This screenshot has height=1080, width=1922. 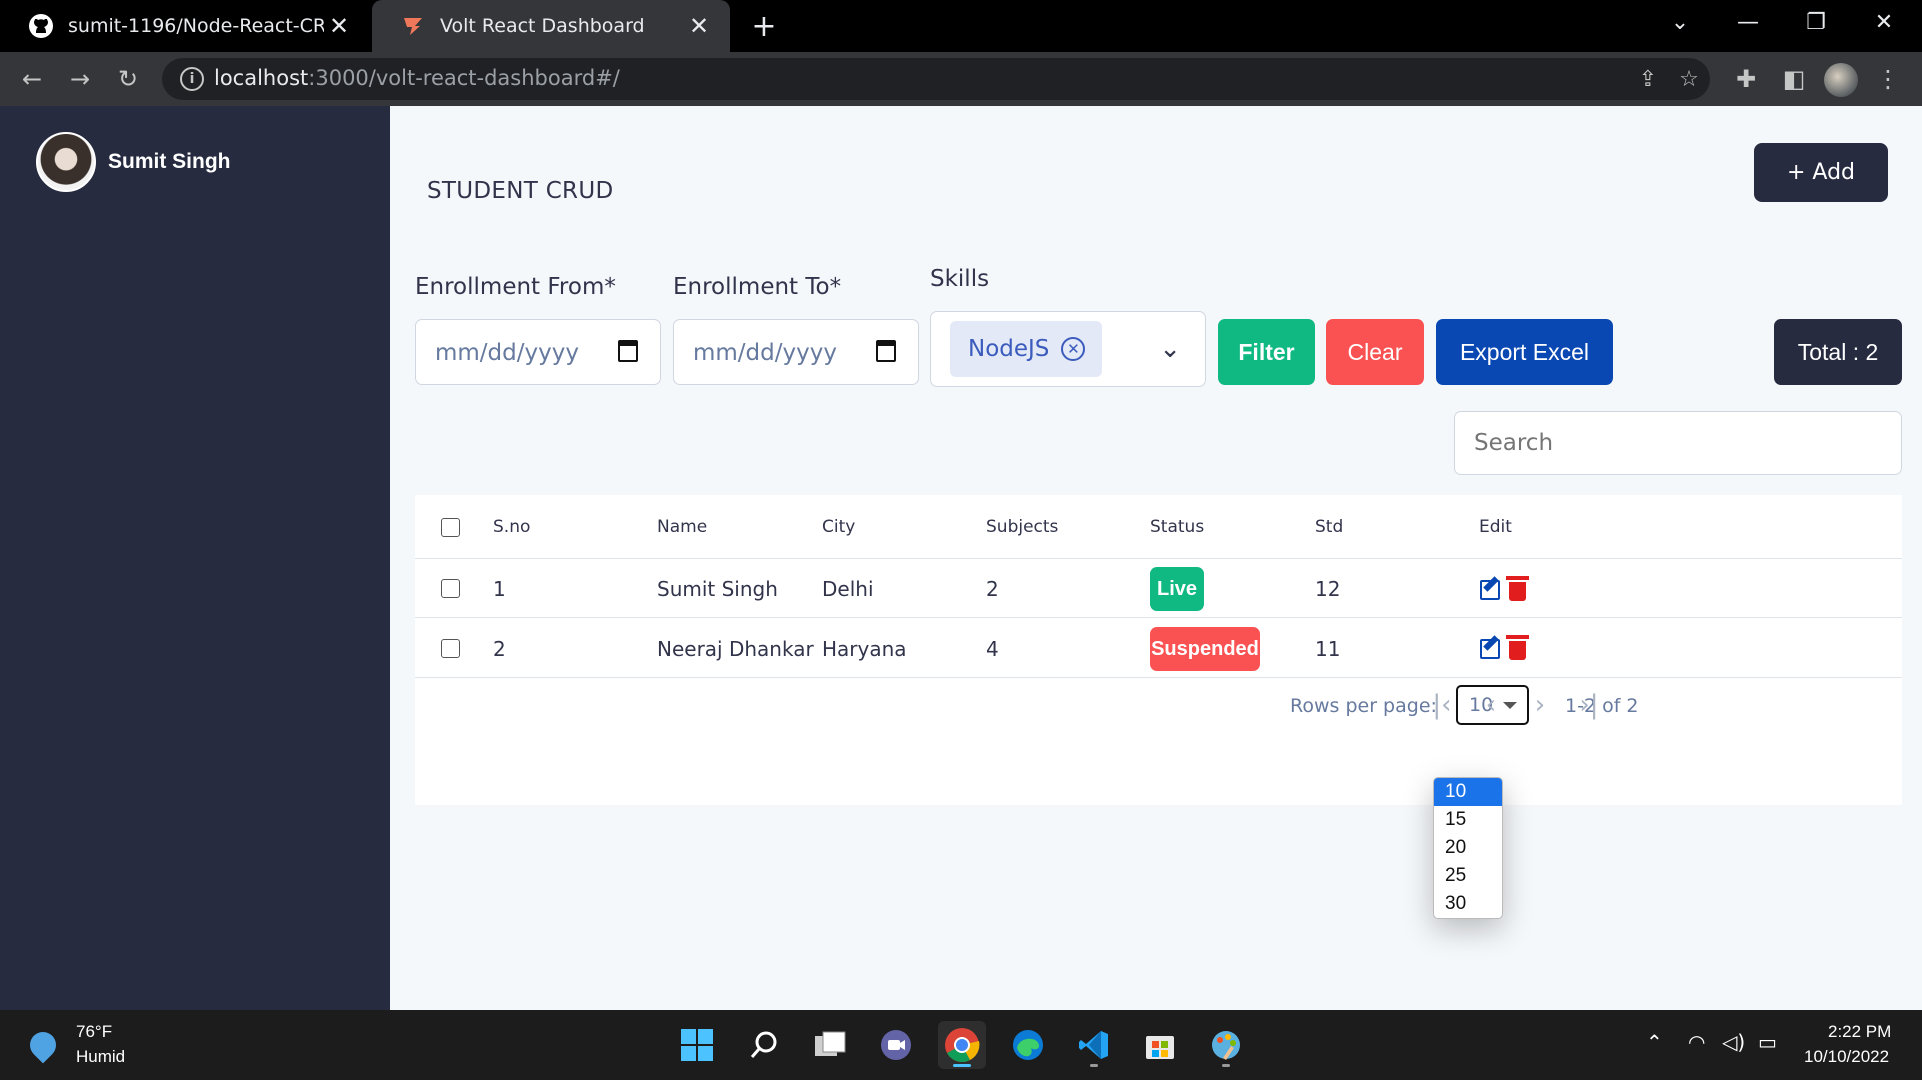 I want to click on taskbar: 76°F Humid ⌃ ◠ ◁) ▭ 2:22 PM 10/10/2022, so click(x=961, y=1045).